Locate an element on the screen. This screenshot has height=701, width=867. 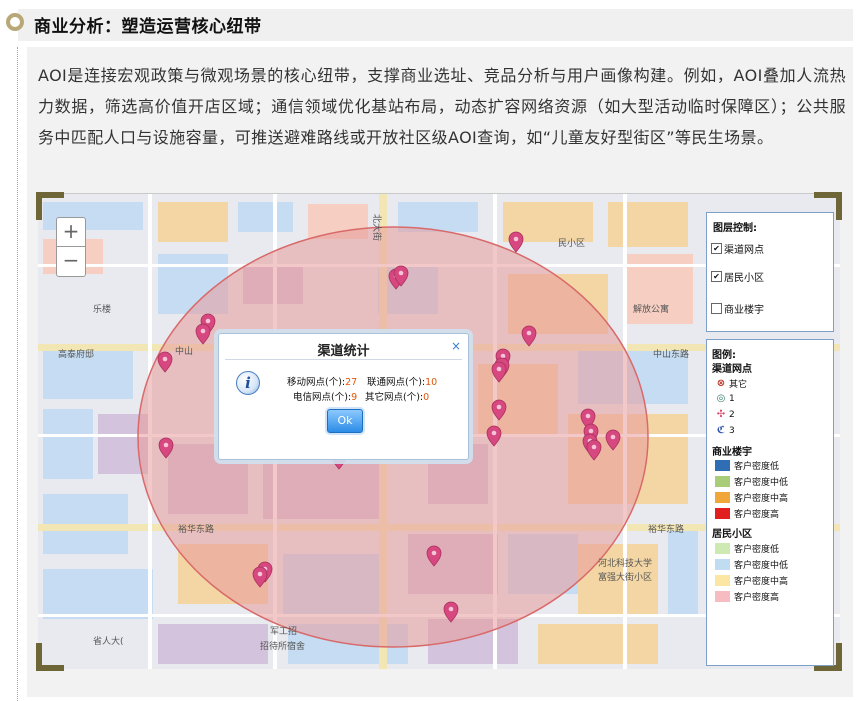
map-label-yuhua-left: 裕华东路 is located at coordinates (196, 529).